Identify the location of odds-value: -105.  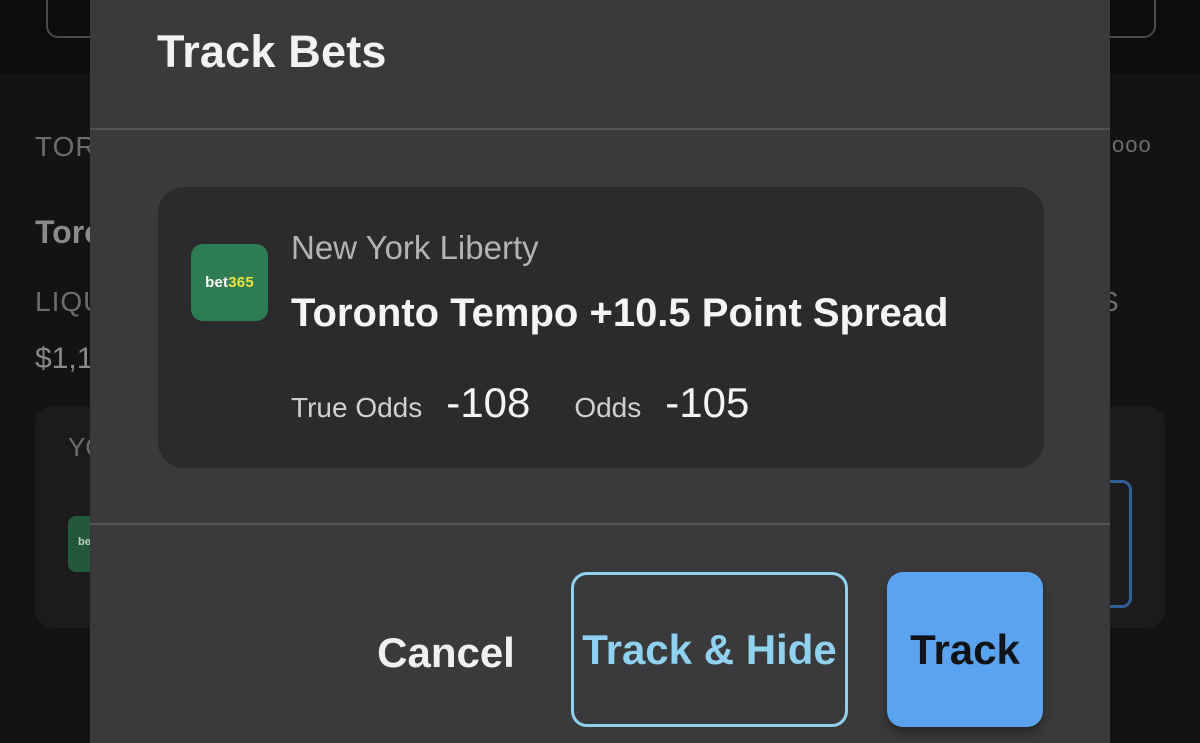
(707, 402).